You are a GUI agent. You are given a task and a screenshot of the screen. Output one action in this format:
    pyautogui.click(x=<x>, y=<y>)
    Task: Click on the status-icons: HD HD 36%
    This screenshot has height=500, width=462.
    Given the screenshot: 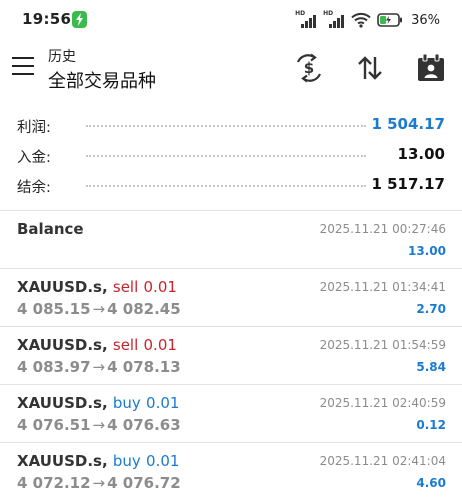 What is the action you would take?
    pyautogui.click(x=367, y=20)
    